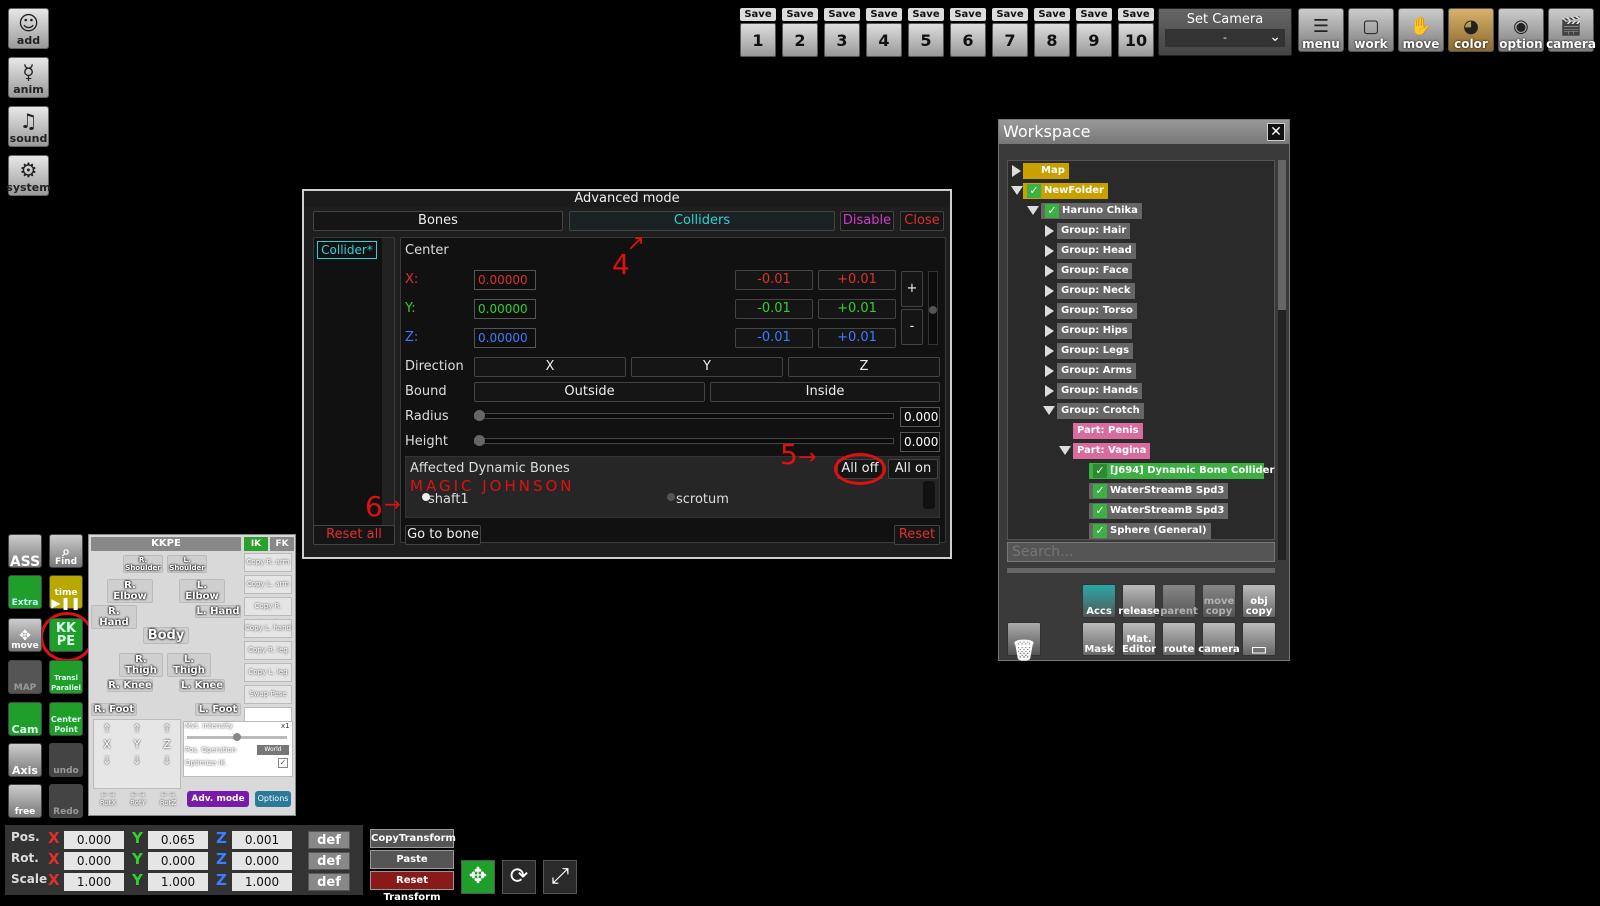 Image resolution: width=1600 pixels, height=906 pixels. Describe the element at coordinates (25, 801) in the screenshot. I see `free-button: free` at that location.